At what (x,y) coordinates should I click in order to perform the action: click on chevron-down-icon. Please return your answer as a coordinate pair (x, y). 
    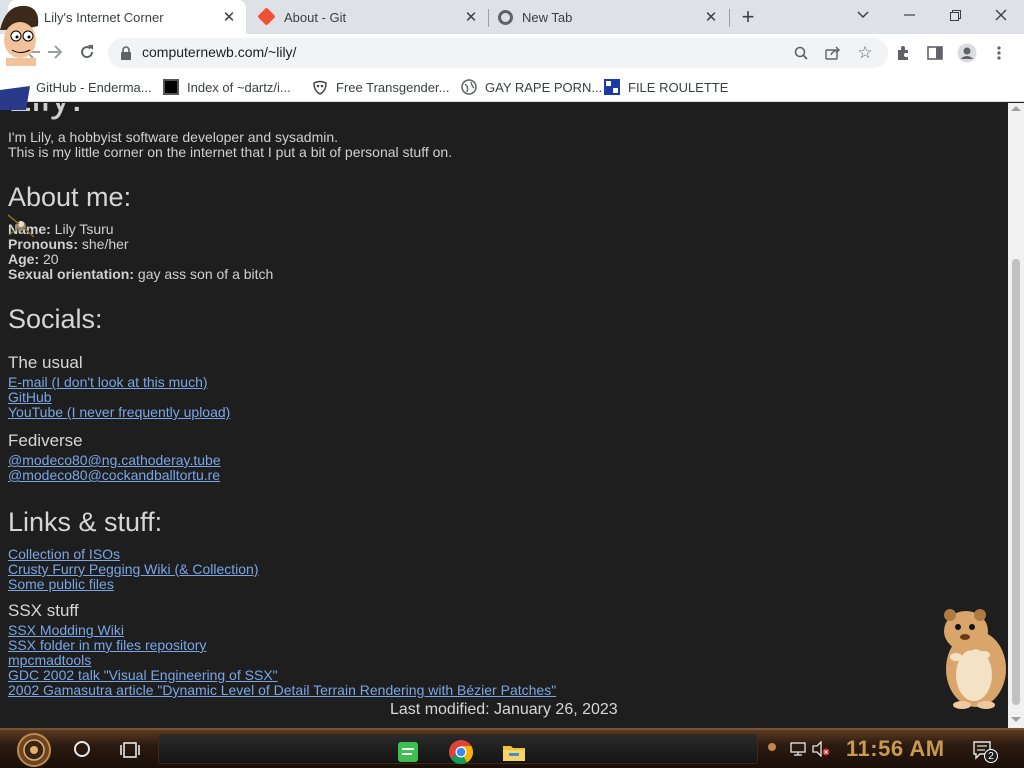
    Looking at the image, I should click on (863, 15).